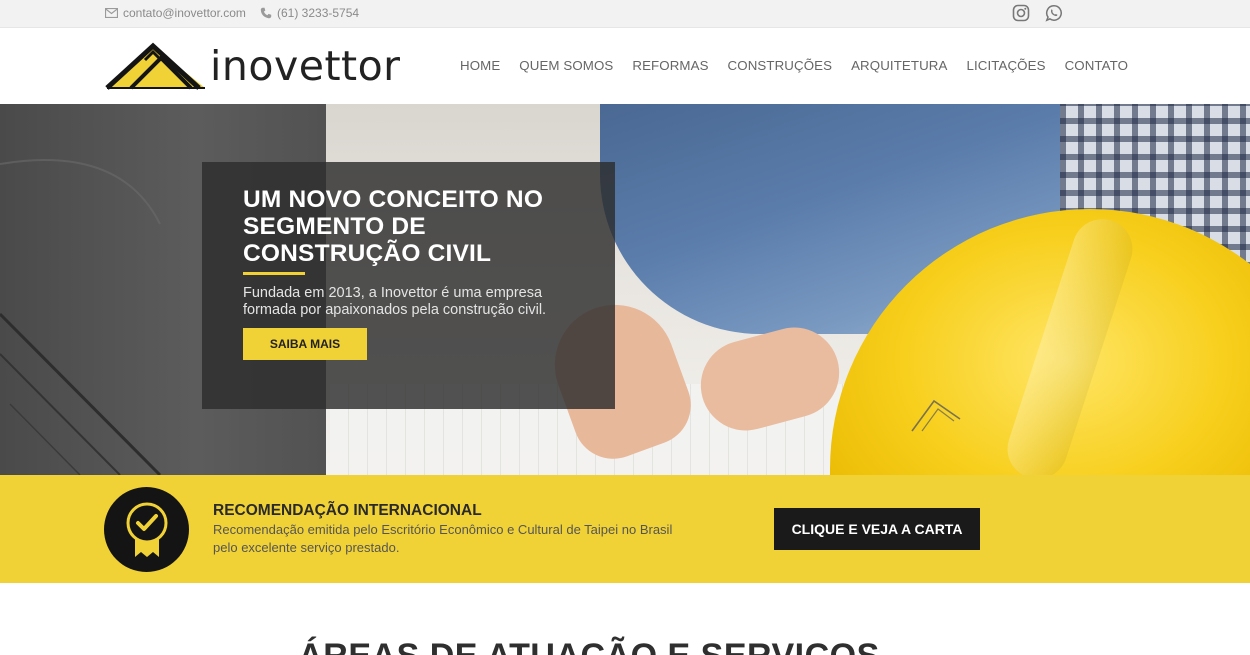 The width and height of the screenshot is (1250, 655). I want to click on phone-link: (61) 3233-5754, so click(309, 13).